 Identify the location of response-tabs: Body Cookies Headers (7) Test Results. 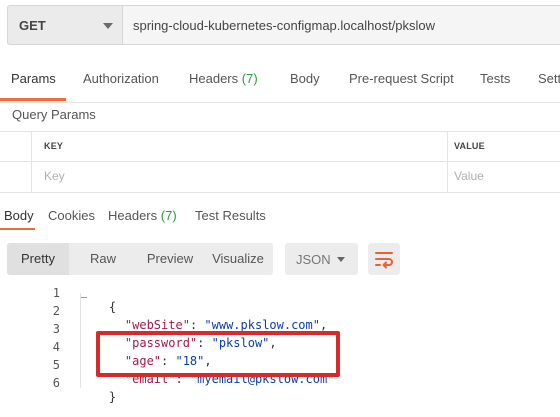
(280, 218).